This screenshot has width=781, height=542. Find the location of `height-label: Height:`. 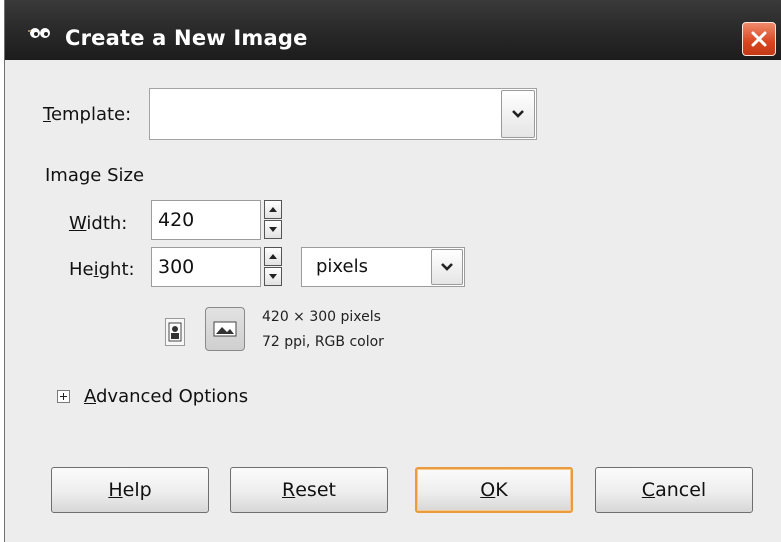

height-label: Height: is located at coordinates (102, 269).